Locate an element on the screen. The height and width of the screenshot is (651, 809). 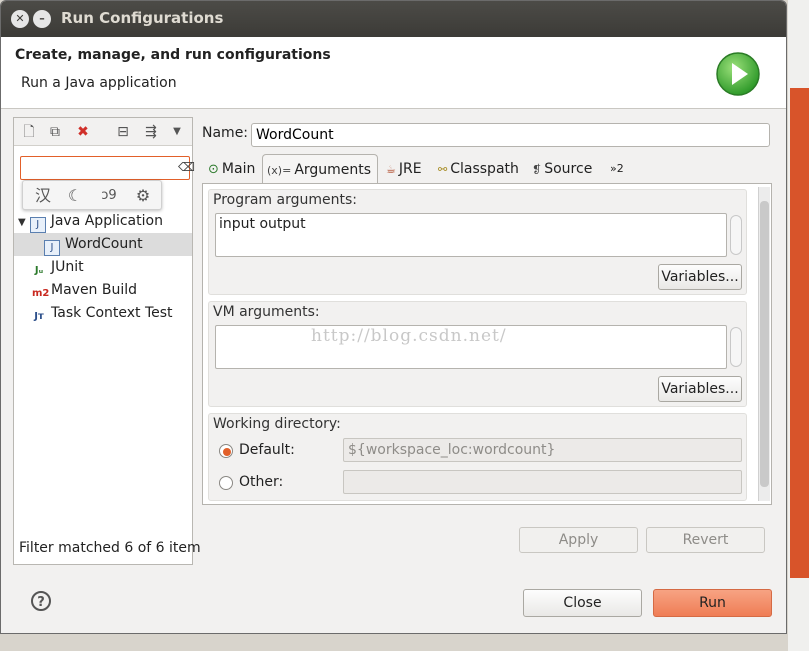
tab-label: Arguments is located at coordinates (333, 170).